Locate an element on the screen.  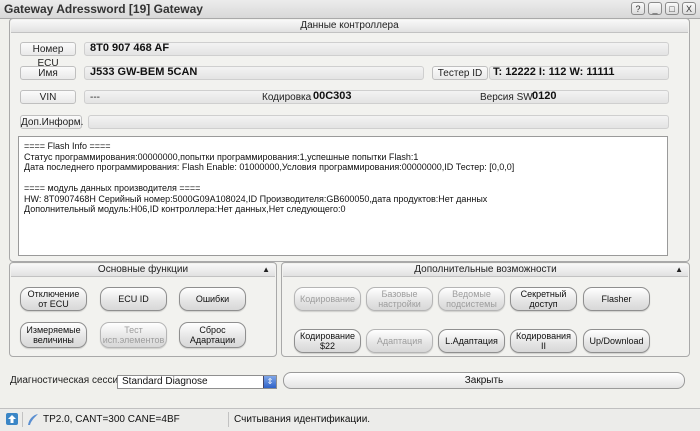
help-button: ? is located at coordinates (638, 8).